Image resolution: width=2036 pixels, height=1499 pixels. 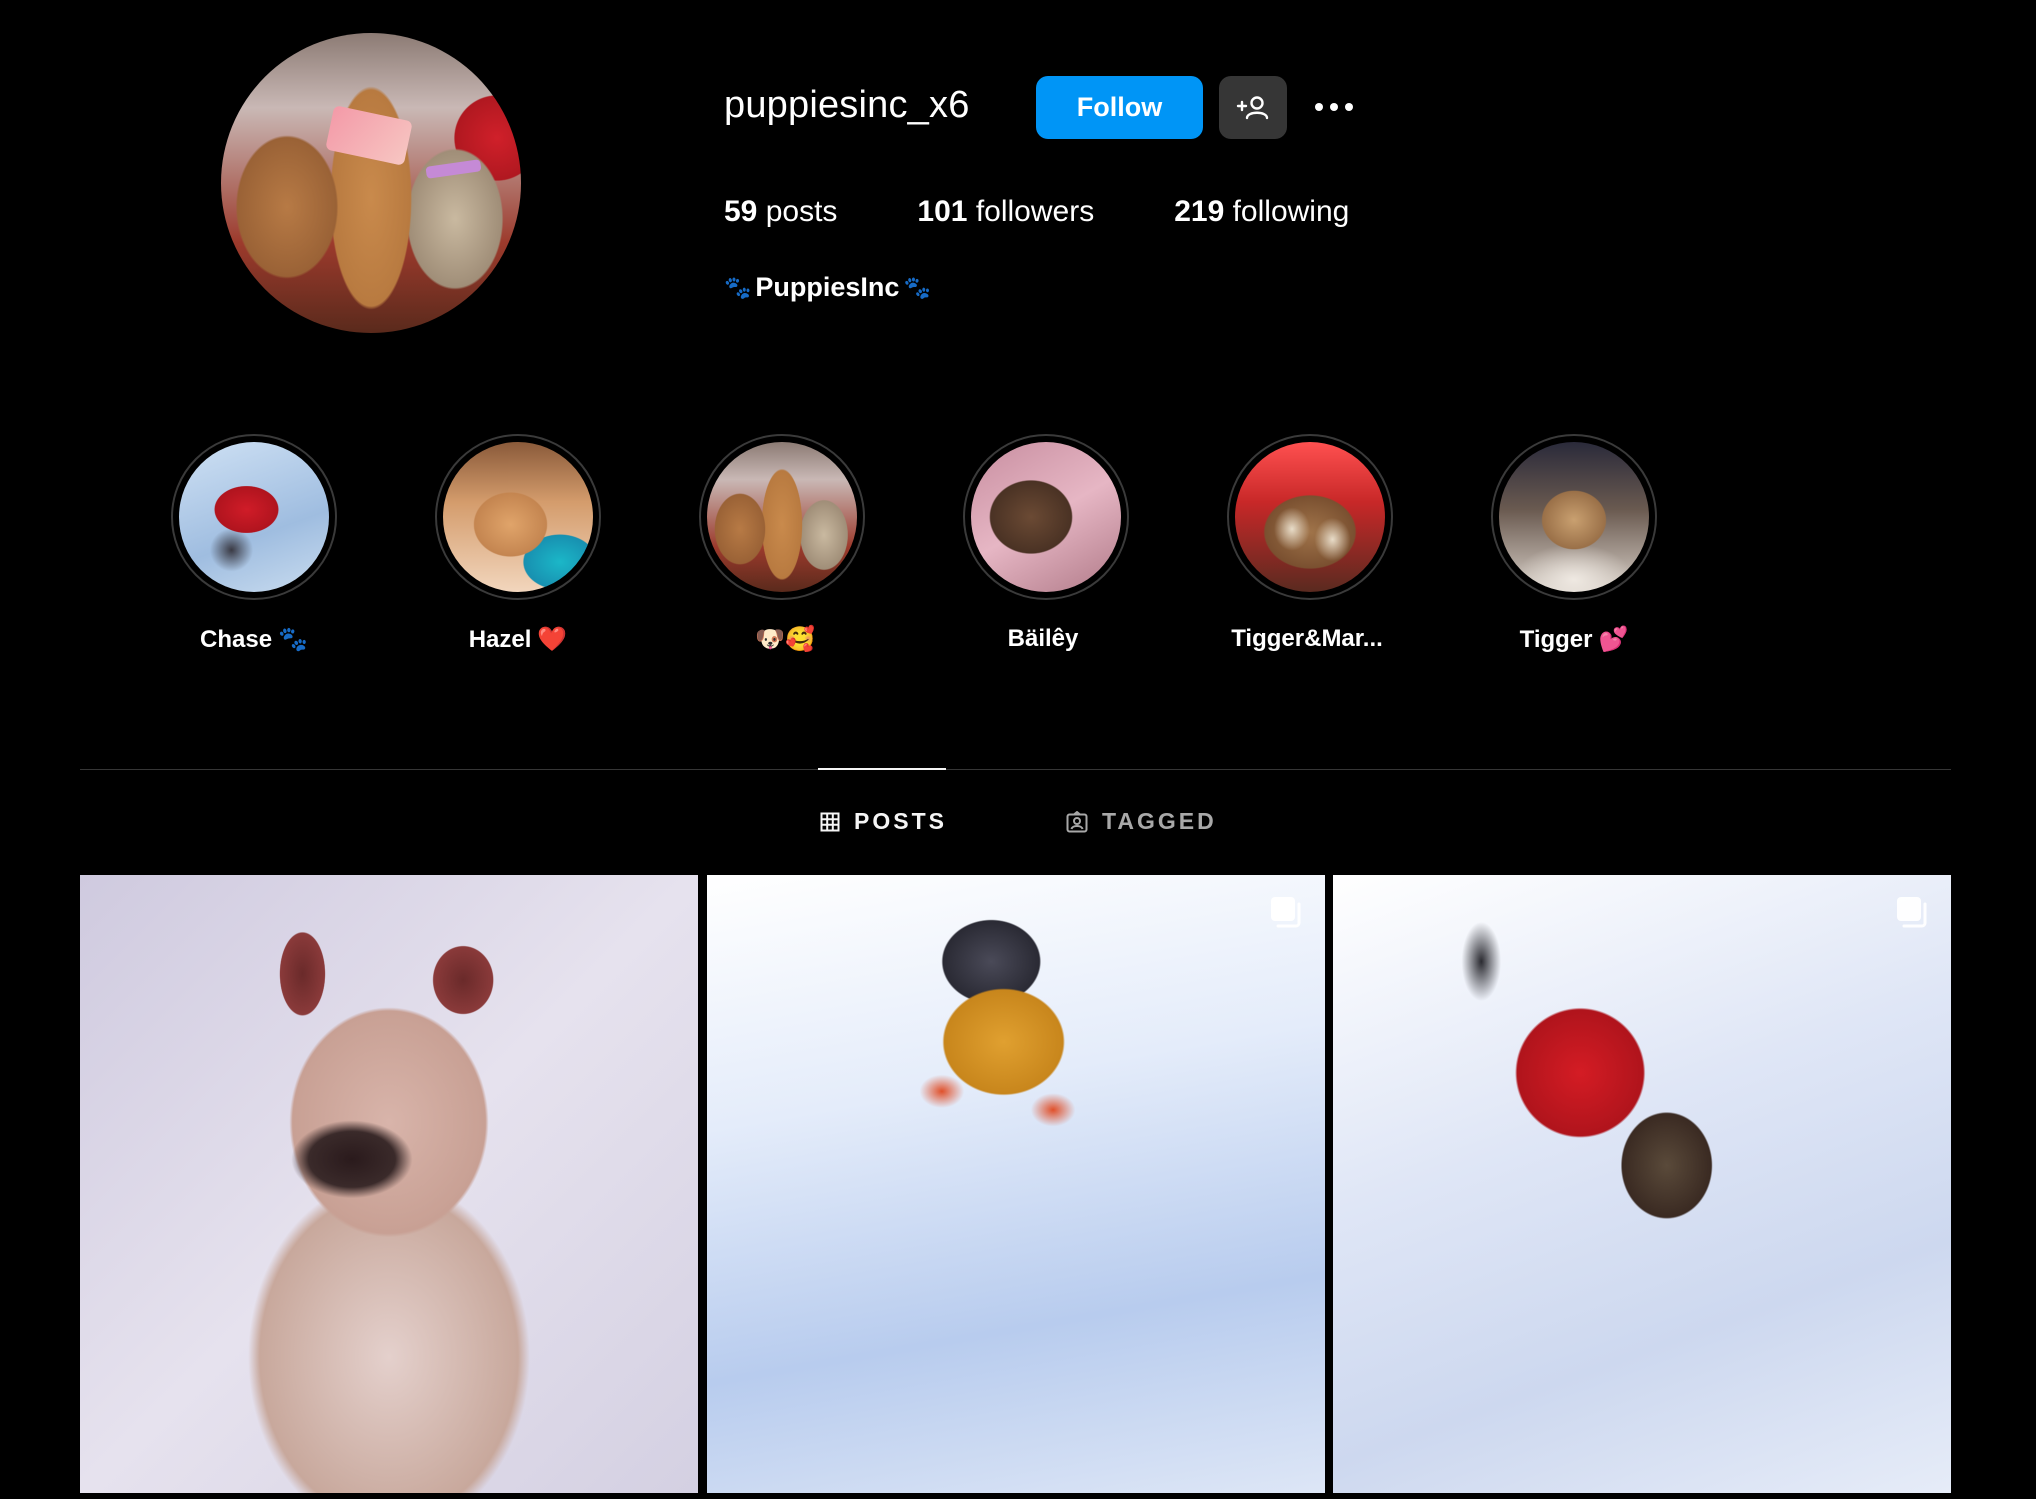 What do you see at coordinates (1556, 639) in the screenshot?
I see `highlight-label: Tigger` at bounding box center [1556, 639].